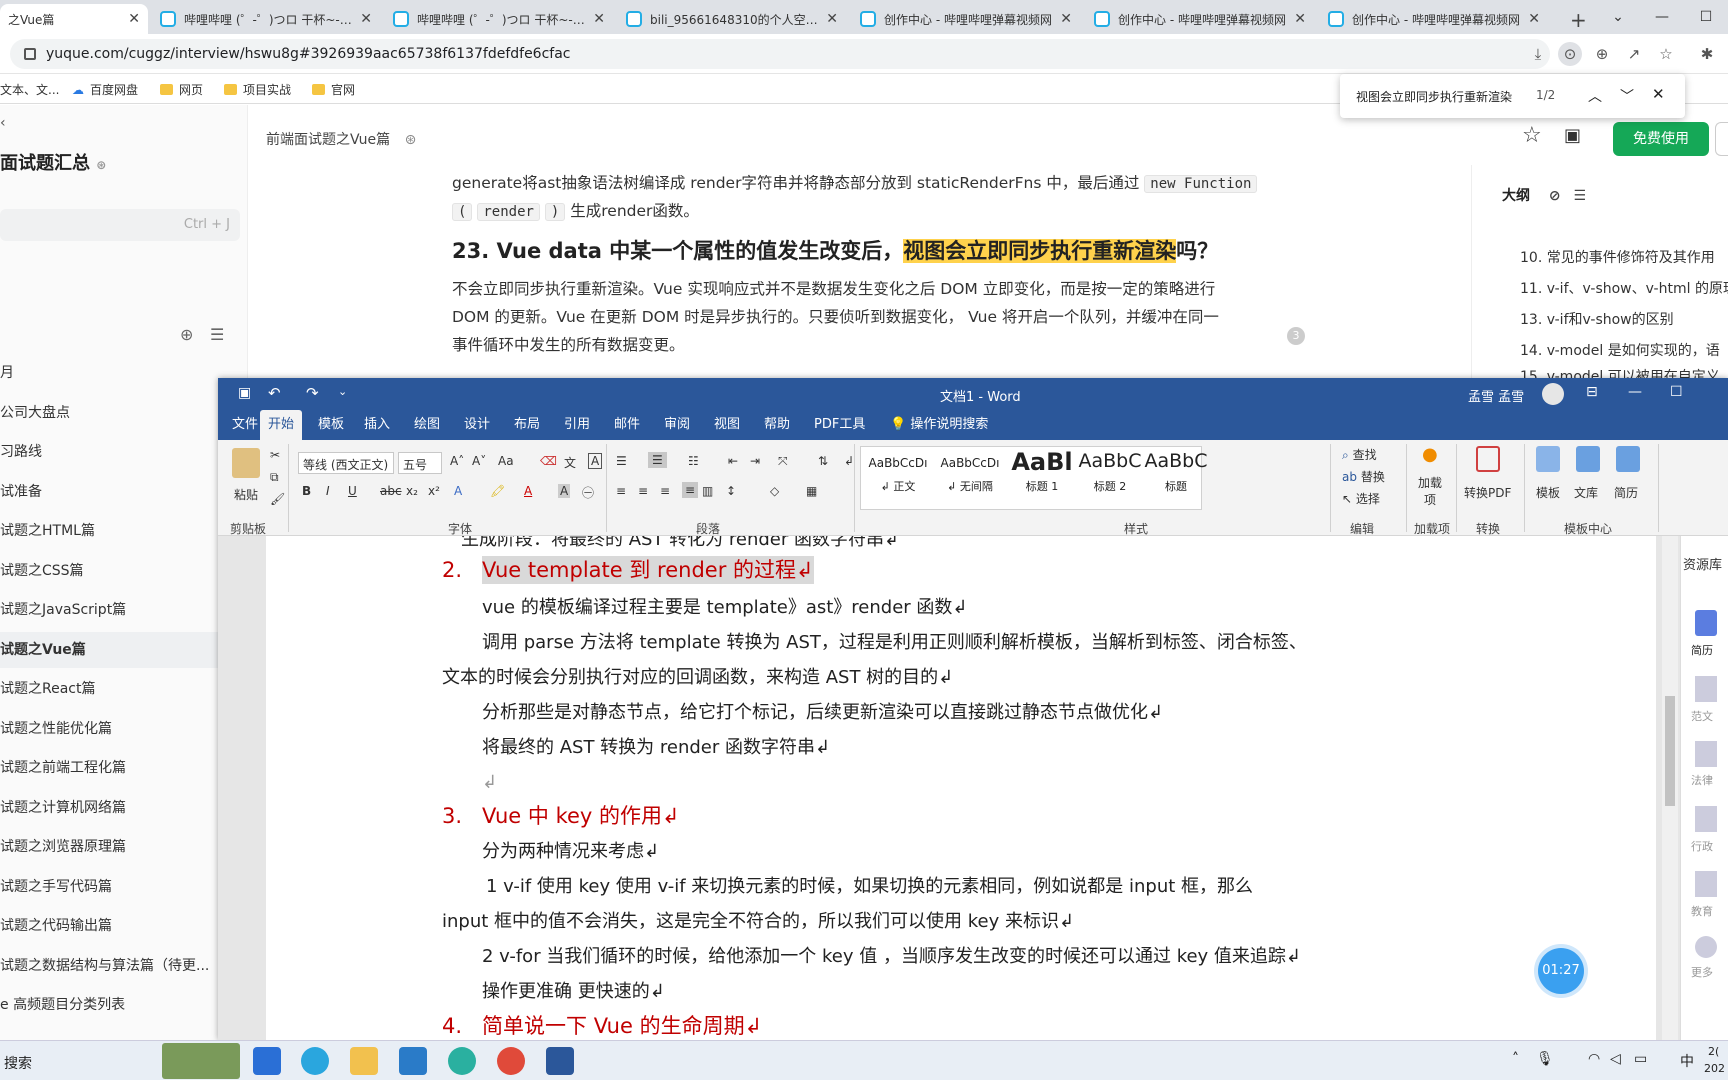 The image size is (1728, 1080). Describe the element at coordinates (1676, 392) in the screenshot. I see `maximize-icon: ☐` at that location.